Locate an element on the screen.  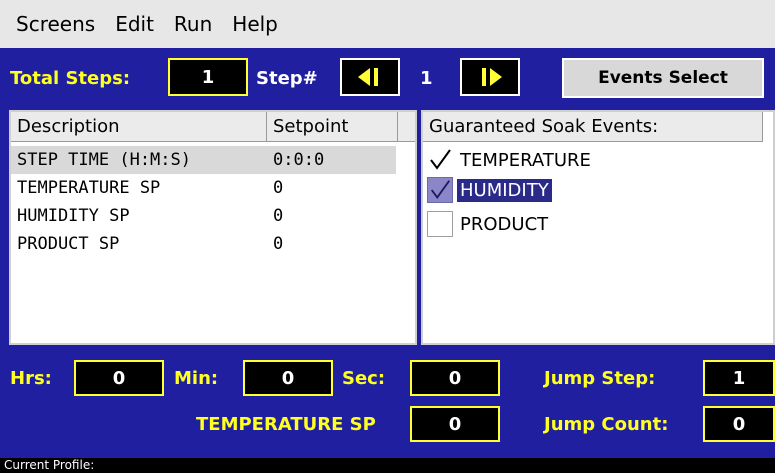
current-profile-label: Current Profile: is located at coordinates (49, 465).